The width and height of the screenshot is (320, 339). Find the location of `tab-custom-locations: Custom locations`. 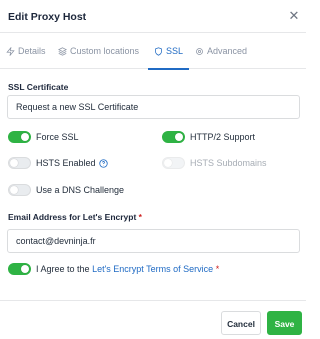

tab-custom-locations: Custom locations is located at coordinates (98, 51).